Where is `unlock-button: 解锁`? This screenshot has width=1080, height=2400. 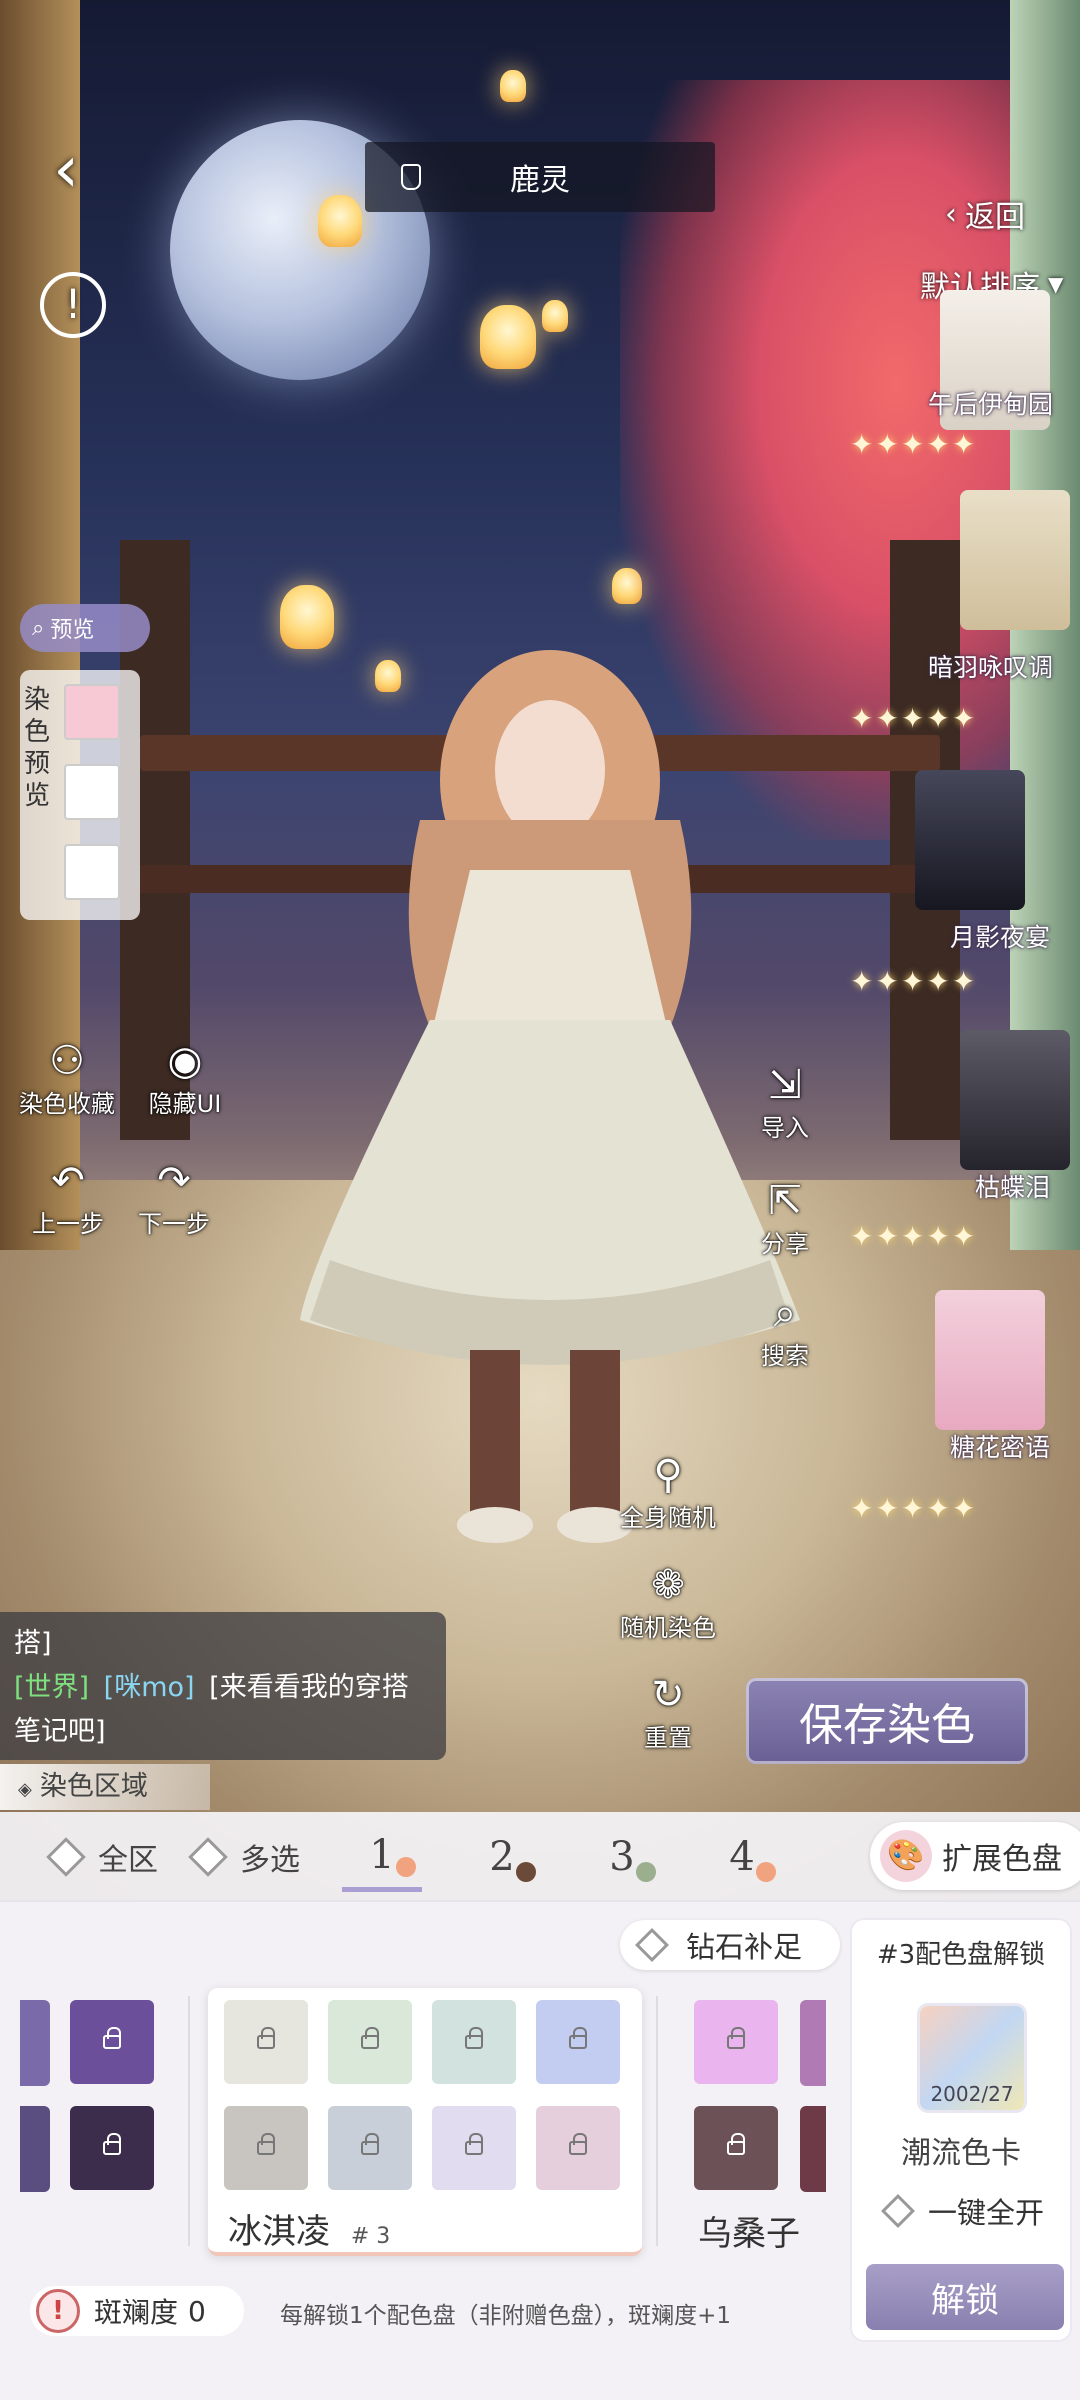
unlock-button: 解锁 is located at coordinates (965, 2297).